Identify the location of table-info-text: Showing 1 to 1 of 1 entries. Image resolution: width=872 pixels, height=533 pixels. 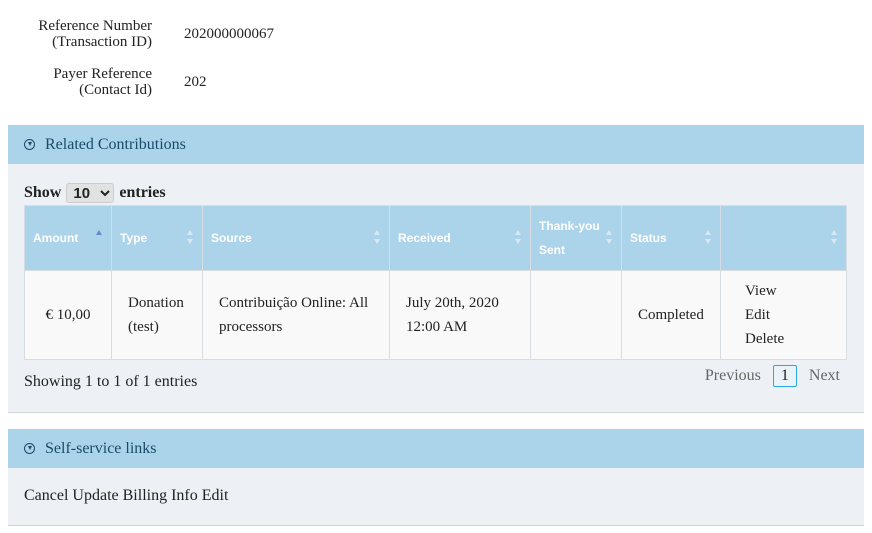
(111, 381).